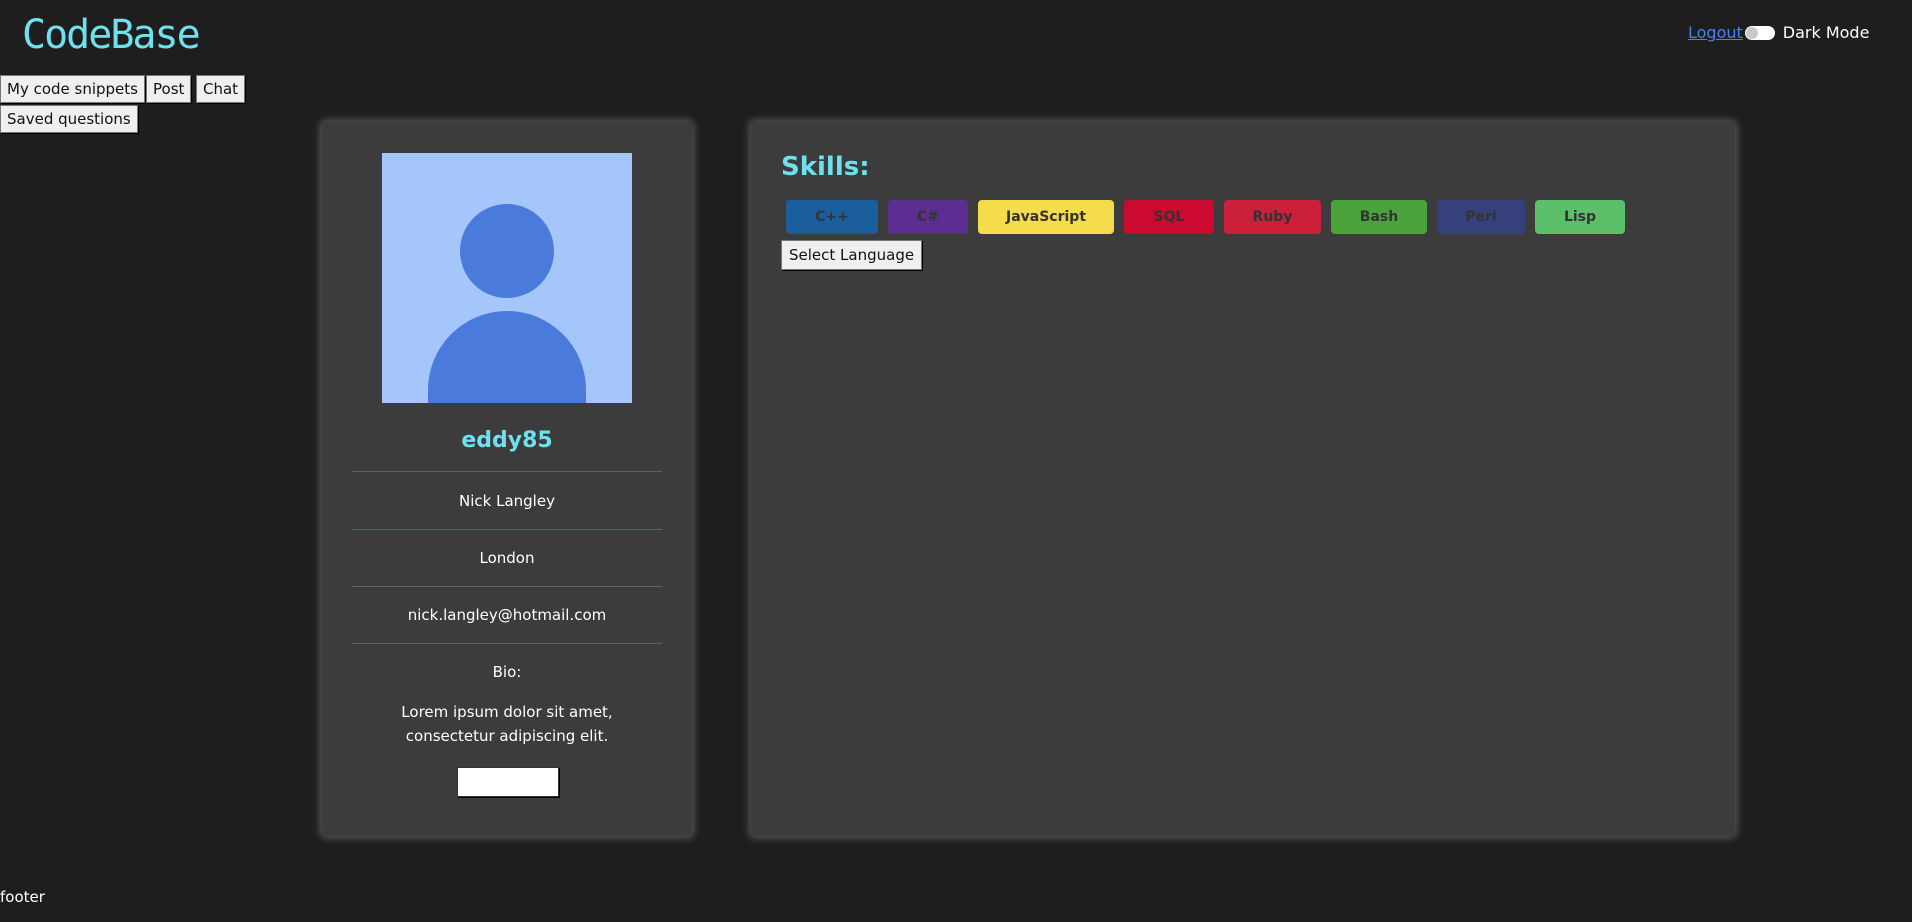  I want to click on chat-button: Chat, so click(221, 89).